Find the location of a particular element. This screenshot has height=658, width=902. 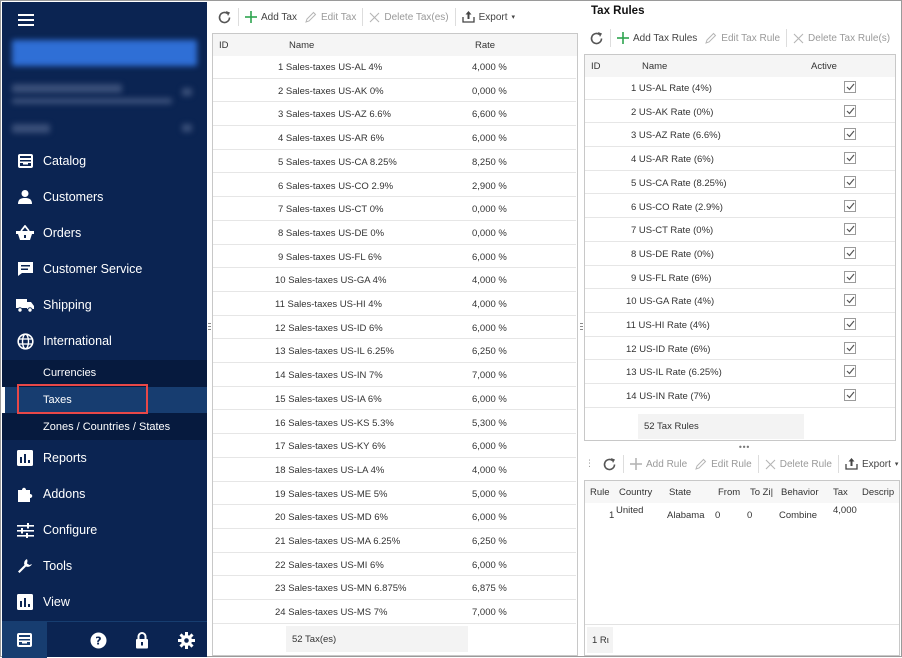

column-header-state: State is located at coordinates (680, 492).